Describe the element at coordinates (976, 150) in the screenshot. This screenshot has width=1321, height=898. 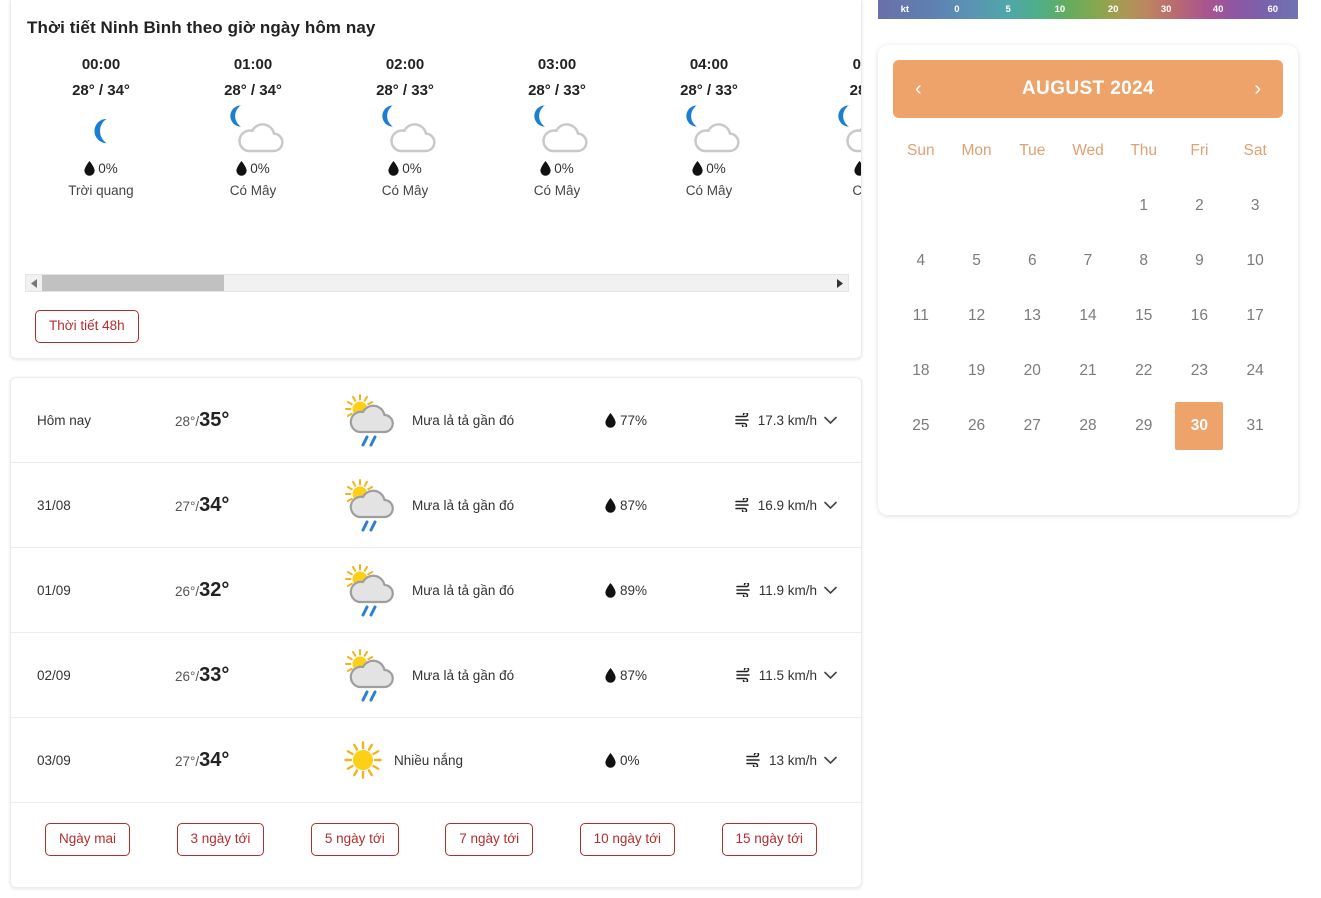
I see `calendar-weekday: Mon` at that location.